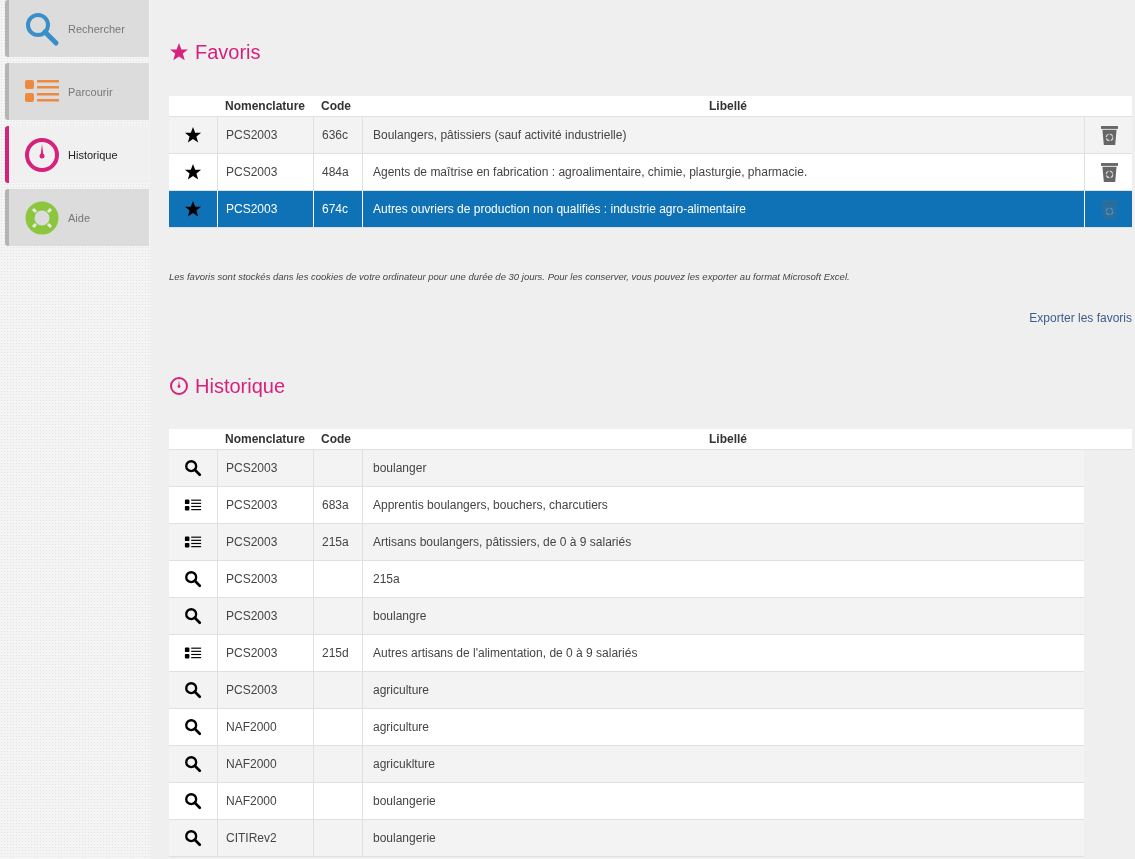  I want to click on favorite-row: PCS2003 484a Agents de maîtrise en fabrication : agroalimentaire, chimie, plasturgie, pharmacie., so click(650, 172).